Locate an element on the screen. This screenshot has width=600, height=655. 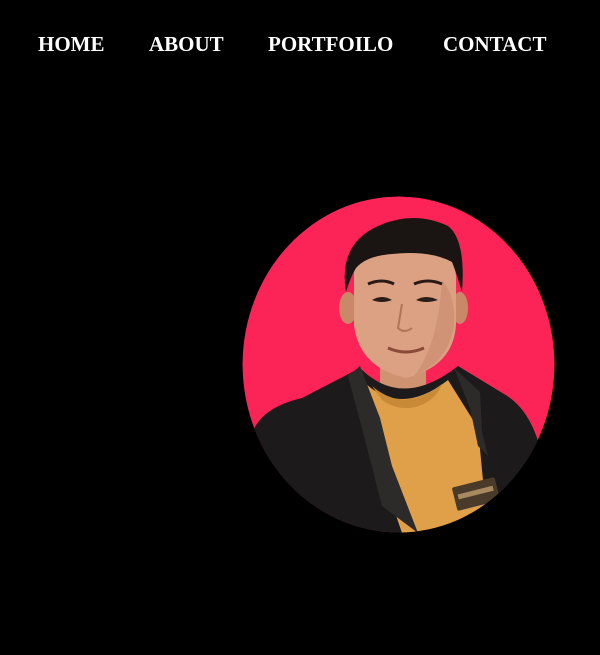
main-nav: HOME ABOUT PORTFOILO CONTACT is located at coordinates (300, 45).